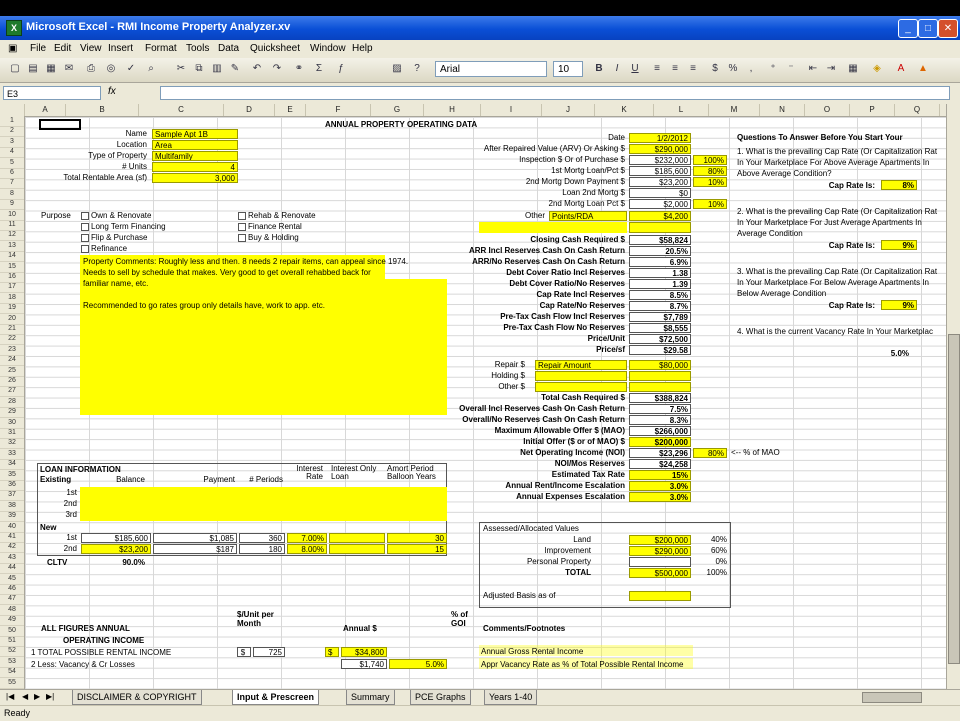 Image resolution: width=960 pixels, height=721 pixels. What do you see at coordinates (12, 652) in the screenshot?
I see `row-header: 52` at bounding box center [12, 652].